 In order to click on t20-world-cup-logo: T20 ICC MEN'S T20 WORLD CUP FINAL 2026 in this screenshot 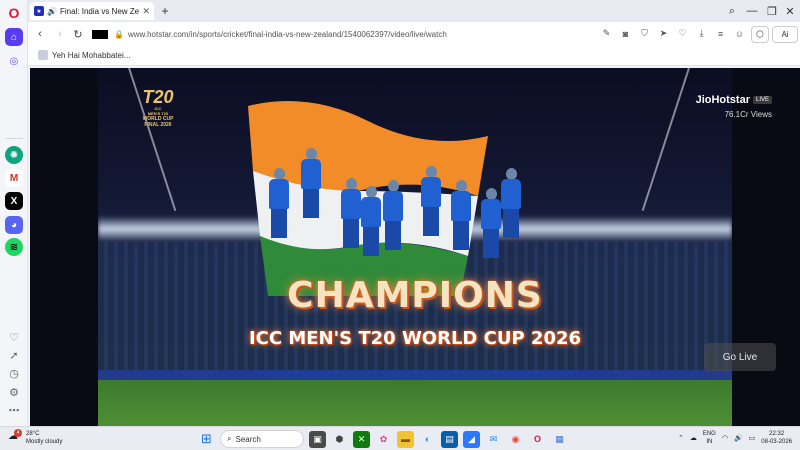, I will do `click(158, 112)`.